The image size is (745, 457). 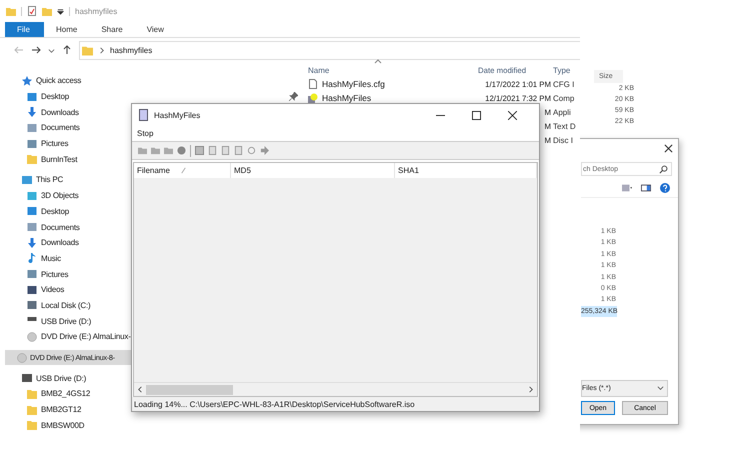 What do you see at coordinates (155, 29) in the screenshot?
I see `ribbon-tab: View` at bounding box center [155, 29].